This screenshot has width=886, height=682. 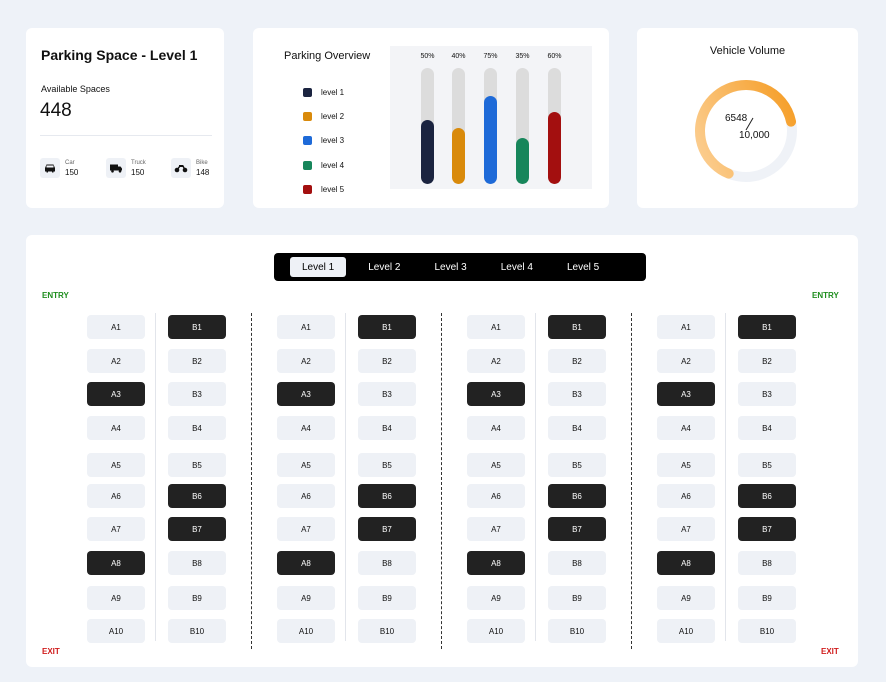 What do you see at coordinates (522, 56) in the screenshot?
I see `bar-percent-label: 35%` at bounding box center [522, 56].